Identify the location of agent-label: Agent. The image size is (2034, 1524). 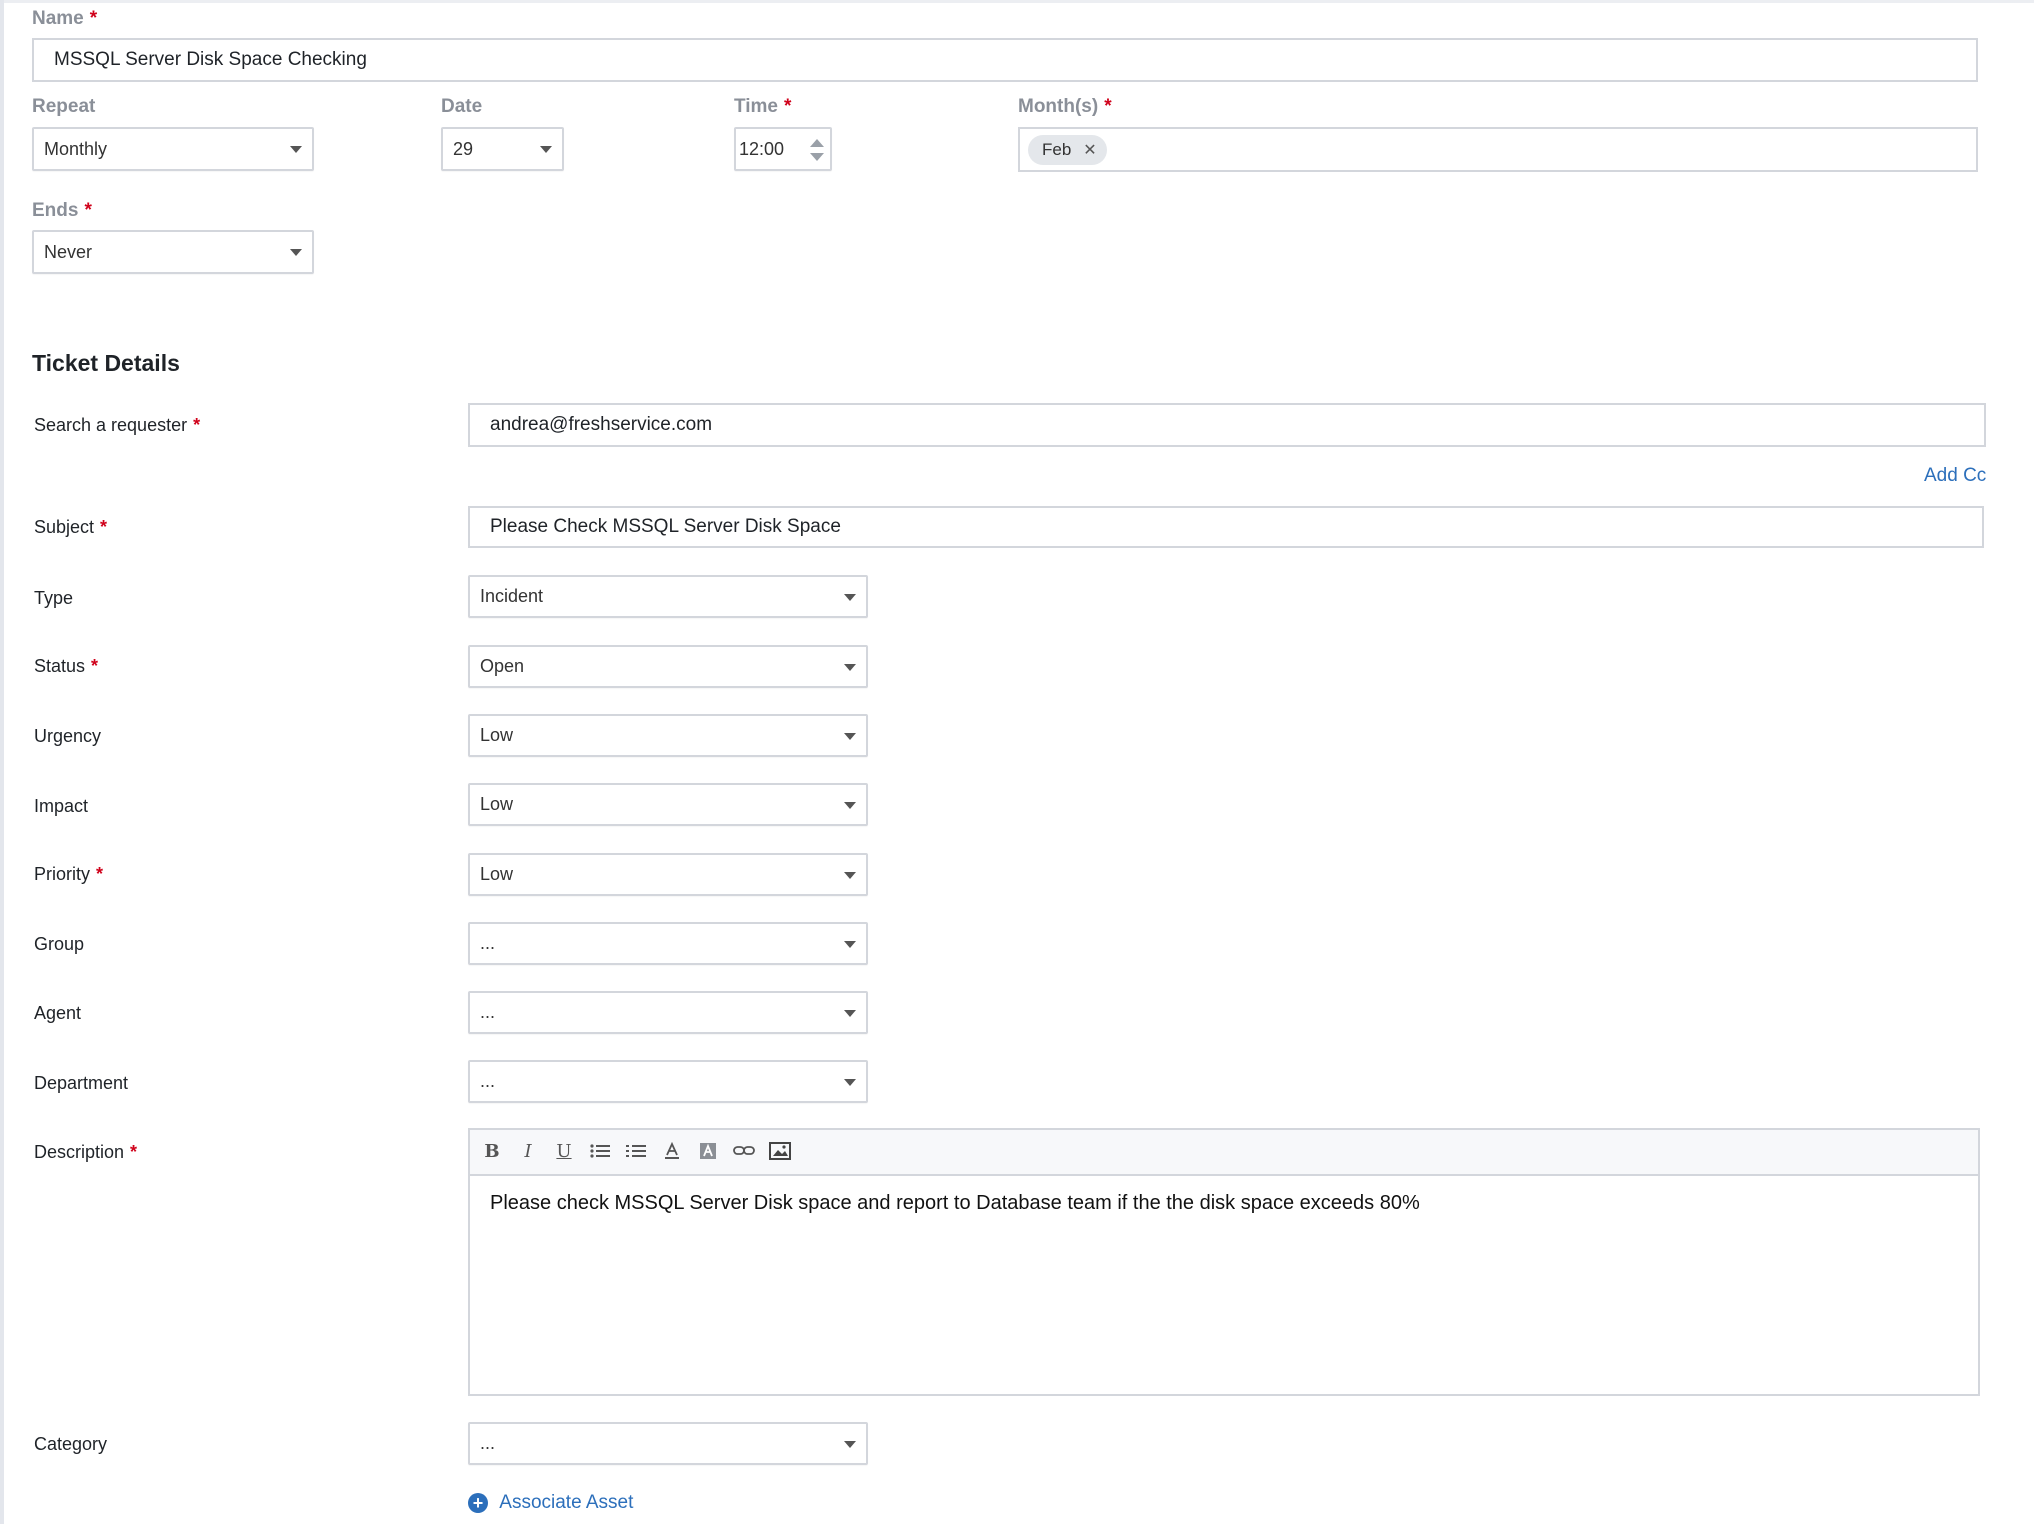
(58, 1013).